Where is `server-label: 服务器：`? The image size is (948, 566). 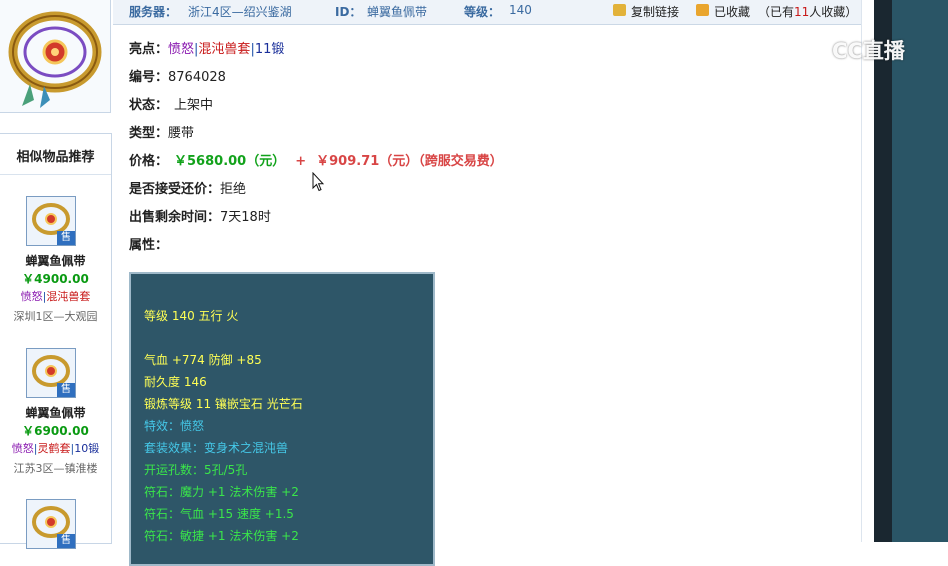 server-label: 服务器： is located at coordinates (153, 12).